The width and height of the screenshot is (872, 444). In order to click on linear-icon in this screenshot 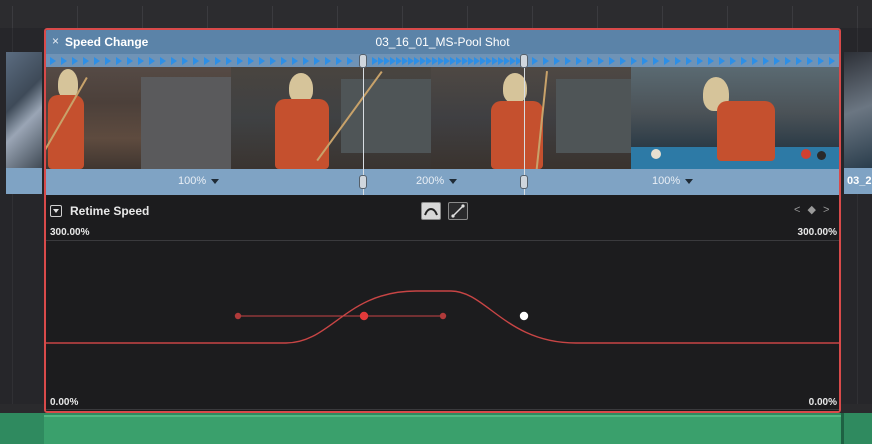, I will do `click(458, 211)`.